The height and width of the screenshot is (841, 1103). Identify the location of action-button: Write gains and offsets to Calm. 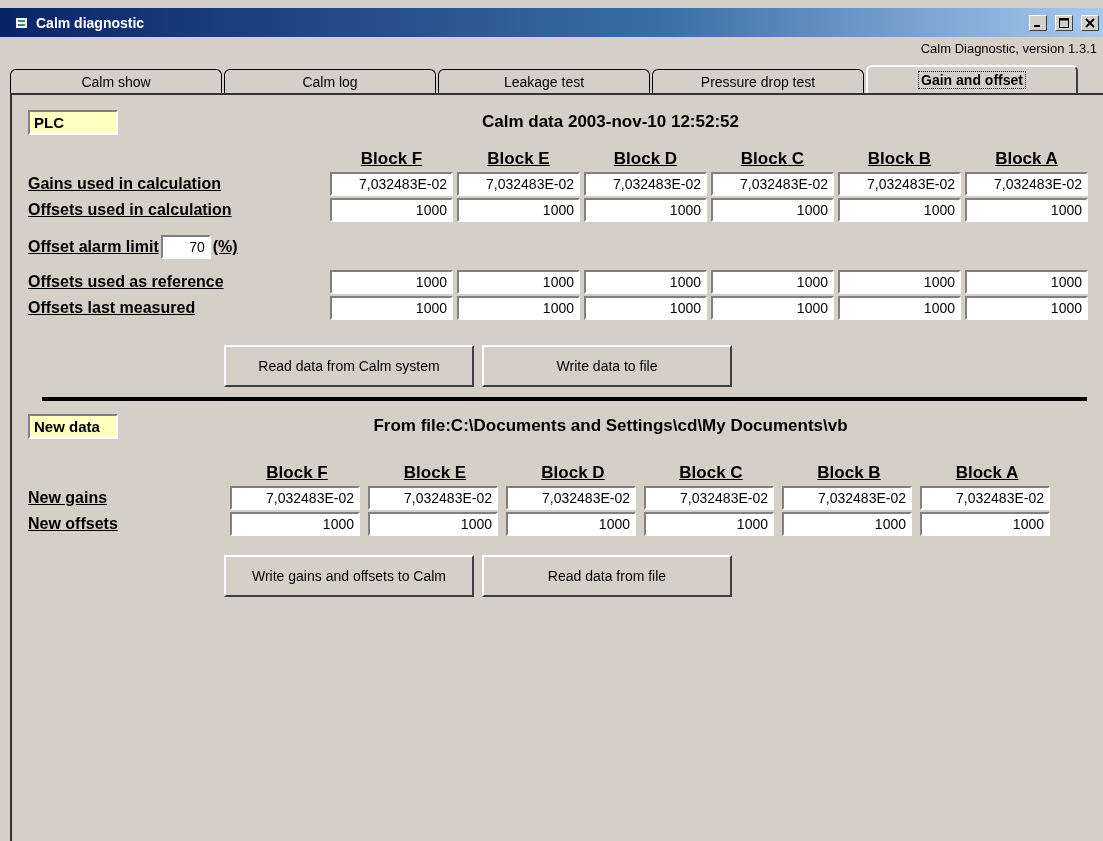
(349, 576).